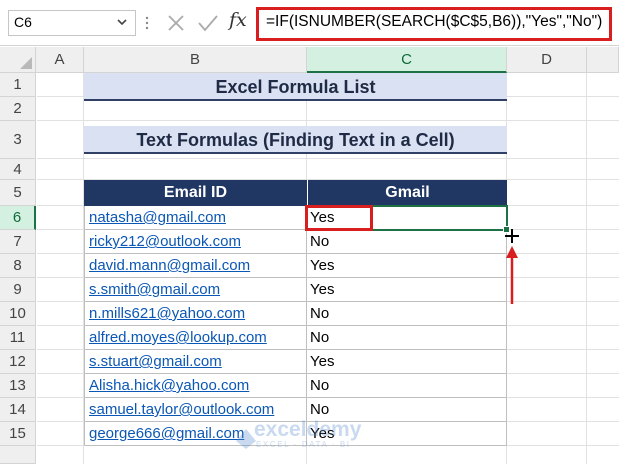 This screenshot has height=464, width=619. What do you see at coordinates (18, 193) in the screenshot?
I see `row-header-5: 5` at bounding box center [18, 193].